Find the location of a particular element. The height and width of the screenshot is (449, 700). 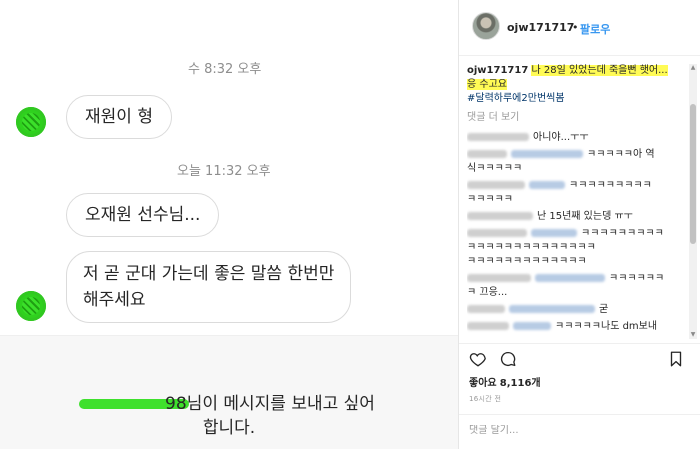

scroll-thumb is located at coordinates (693, 174).